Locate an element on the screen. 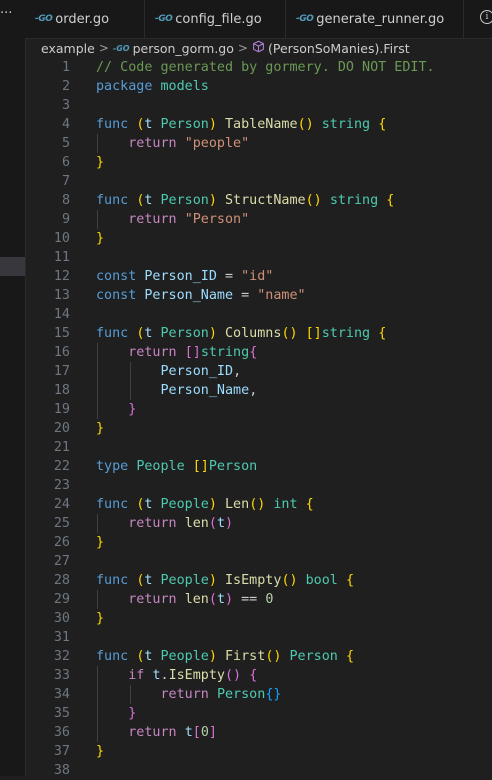 This screenshot has height=780, width=492. code-token: People is located at coordinates (160, 466).